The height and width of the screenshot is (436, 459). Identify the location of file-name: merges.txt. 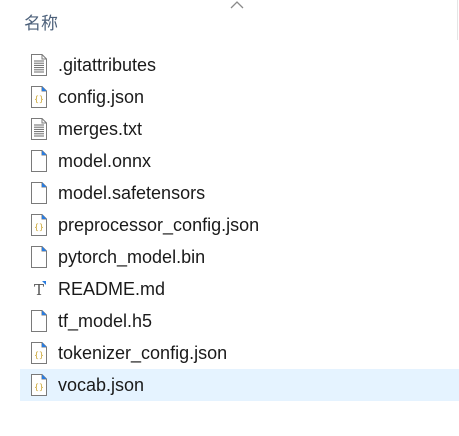
(100, 129).